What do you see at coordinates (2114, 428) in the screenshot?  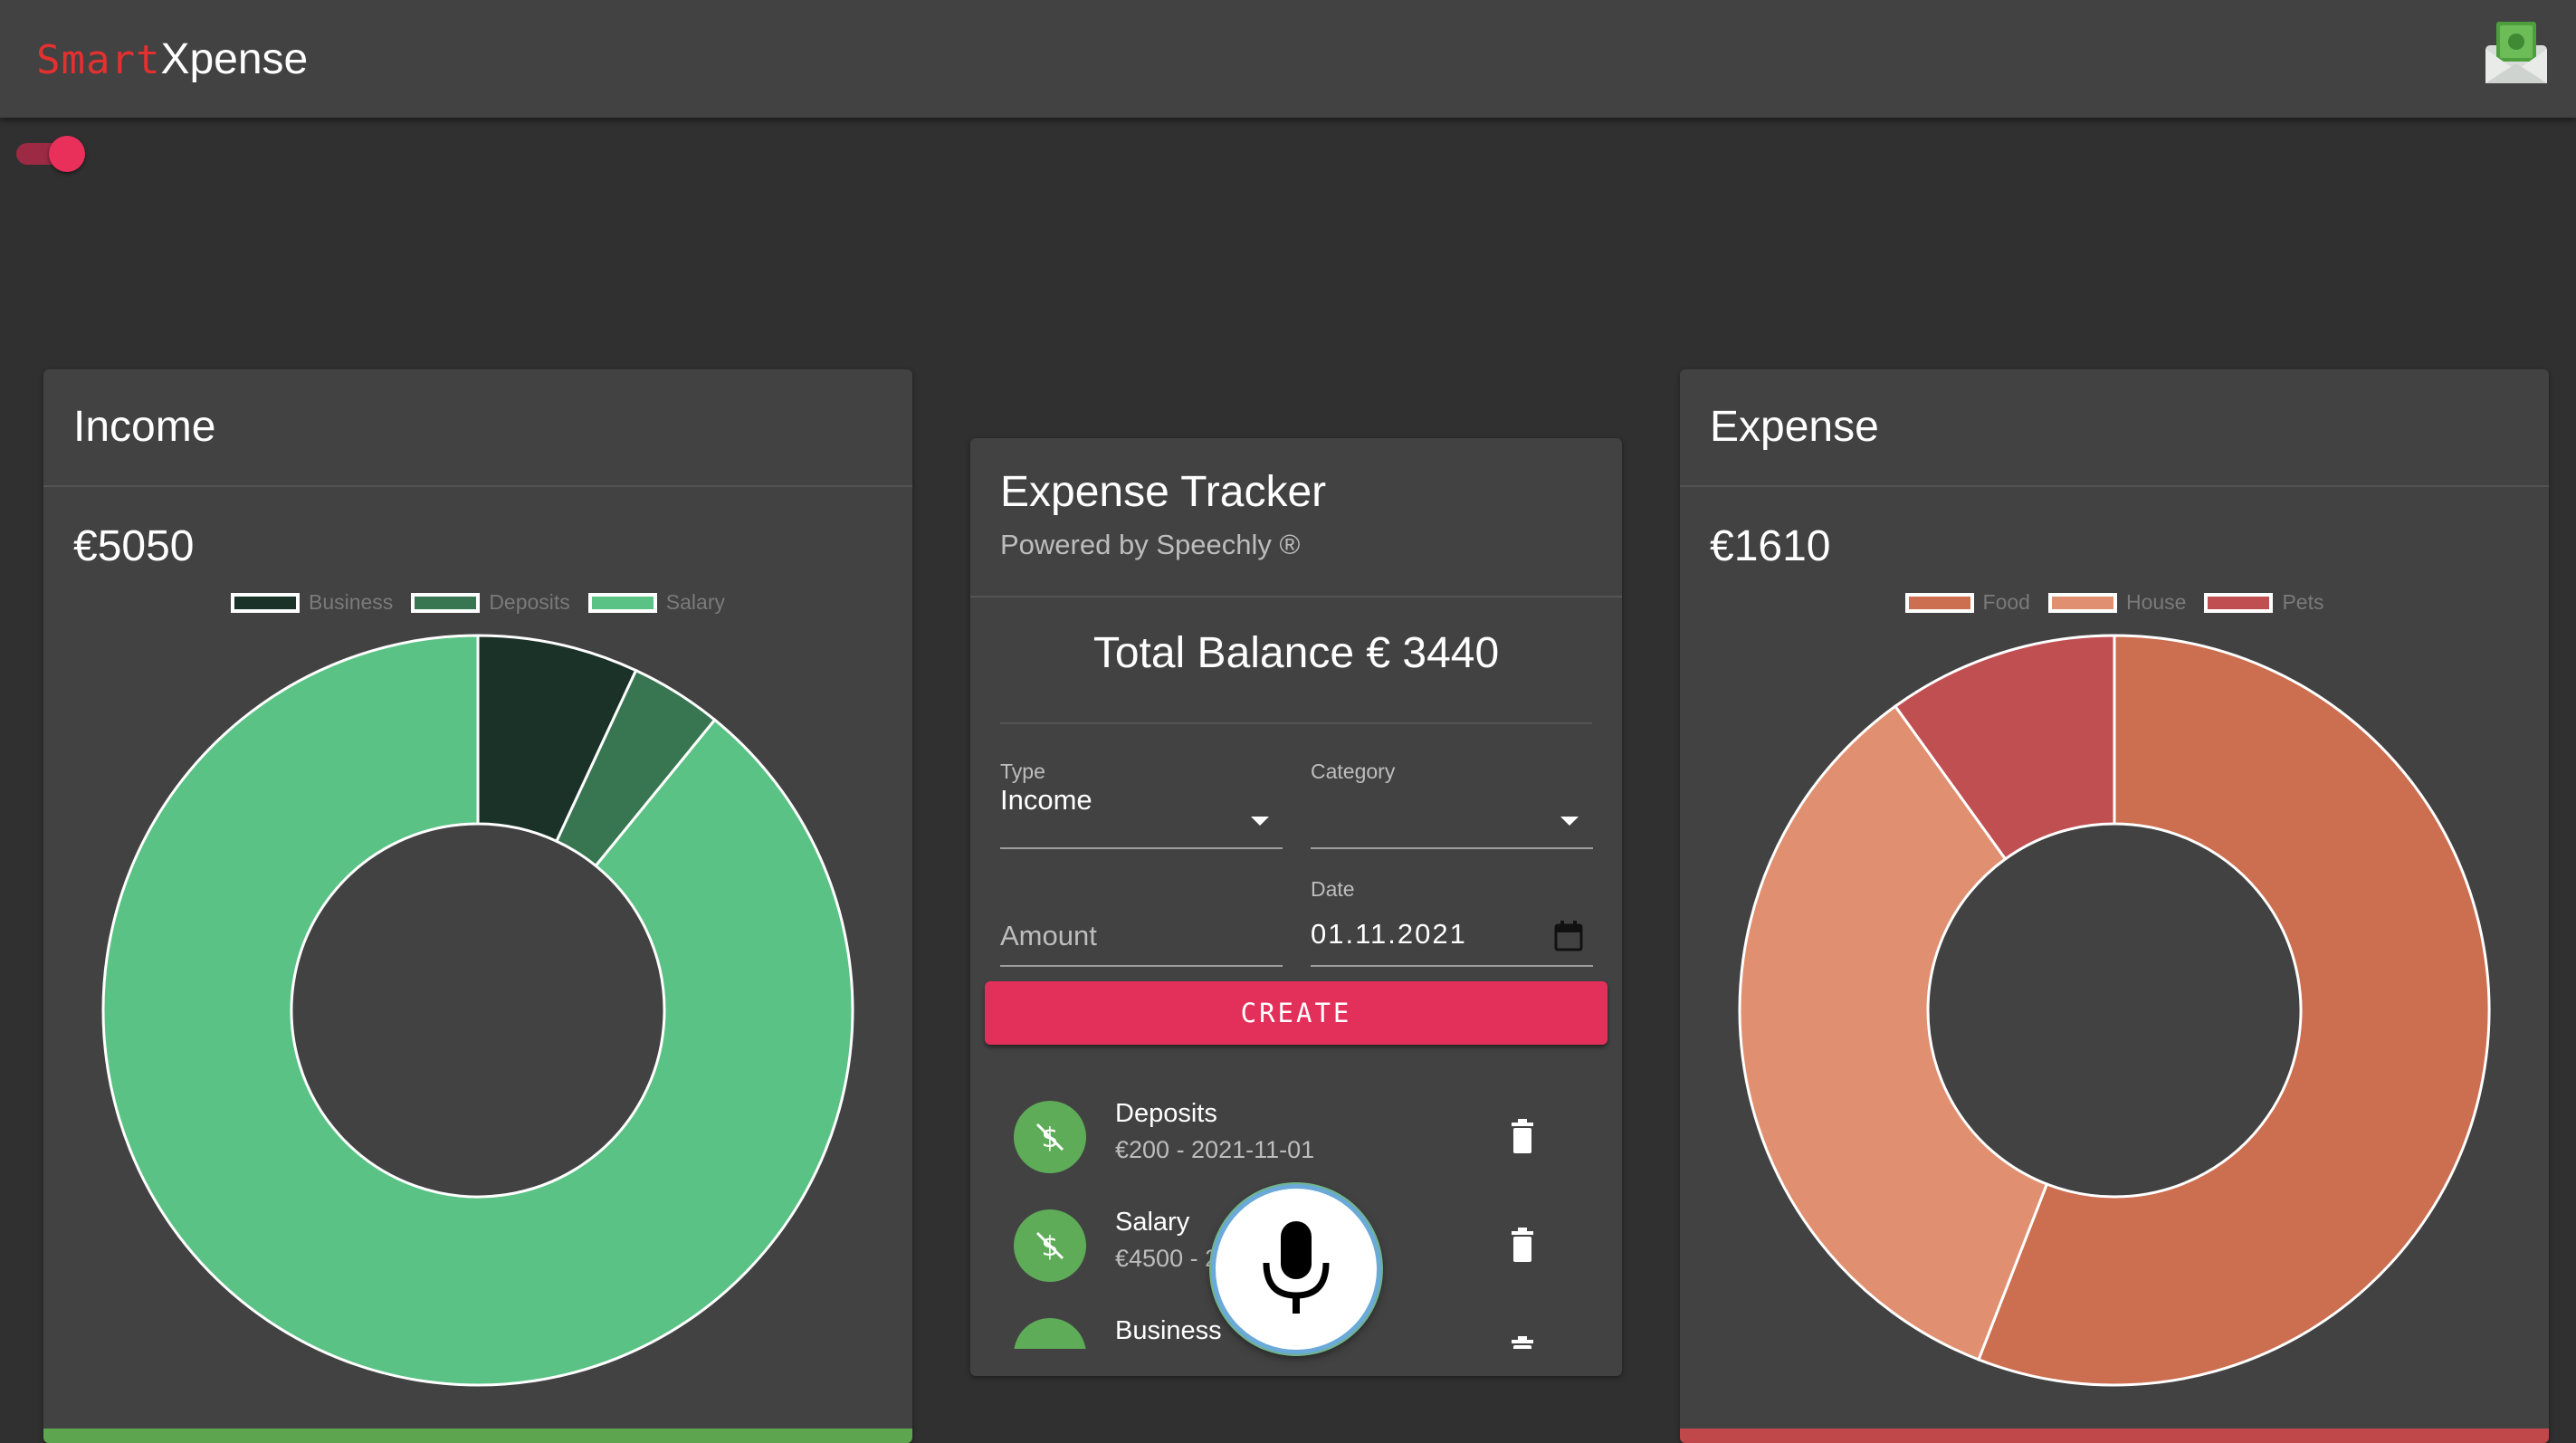 I see `expense-card-header: Expense` at bounding box center [2114, 428].